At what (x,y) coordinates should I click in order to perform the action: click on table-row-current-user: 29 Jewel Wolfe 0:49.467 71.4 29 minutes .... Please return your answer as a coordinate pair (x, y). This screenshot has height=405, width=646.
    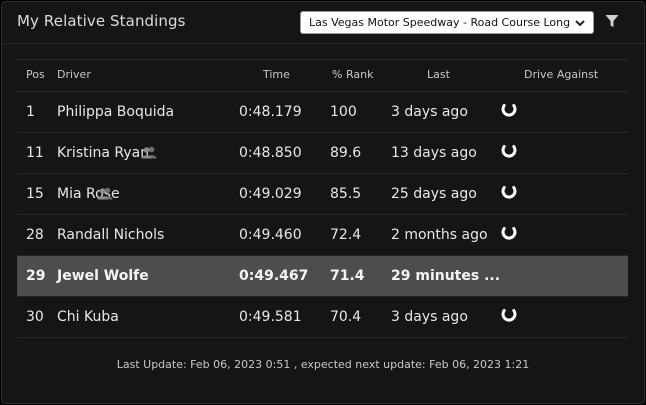
    Looking at the image, I should click on (322, 276).